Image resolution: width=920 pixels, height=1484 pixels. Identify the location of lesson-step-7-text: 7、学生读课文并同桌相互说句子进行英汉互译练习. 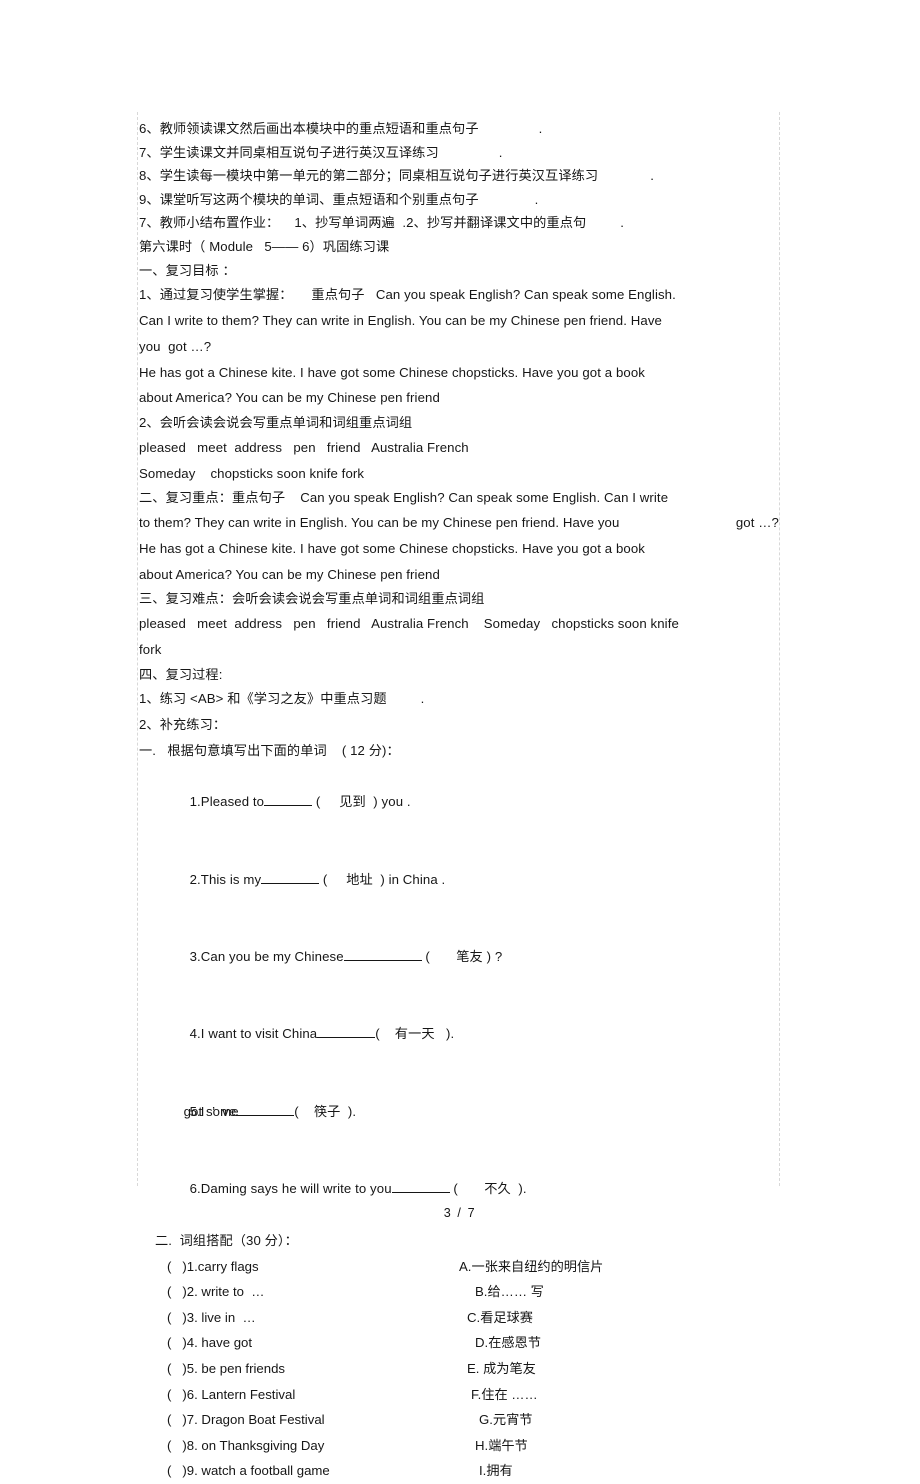
(289, 152).